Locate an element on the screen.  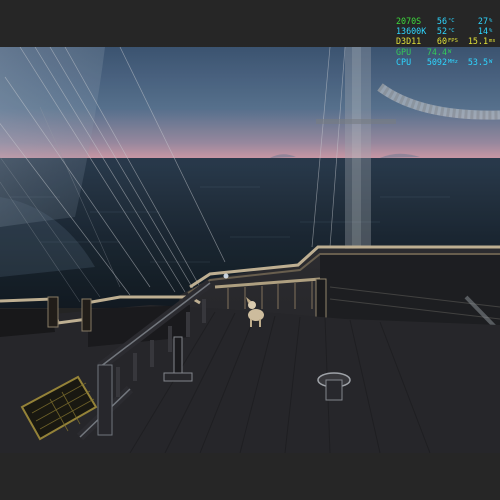
osd-label: D3D11 is located at coordinates (409, 41).